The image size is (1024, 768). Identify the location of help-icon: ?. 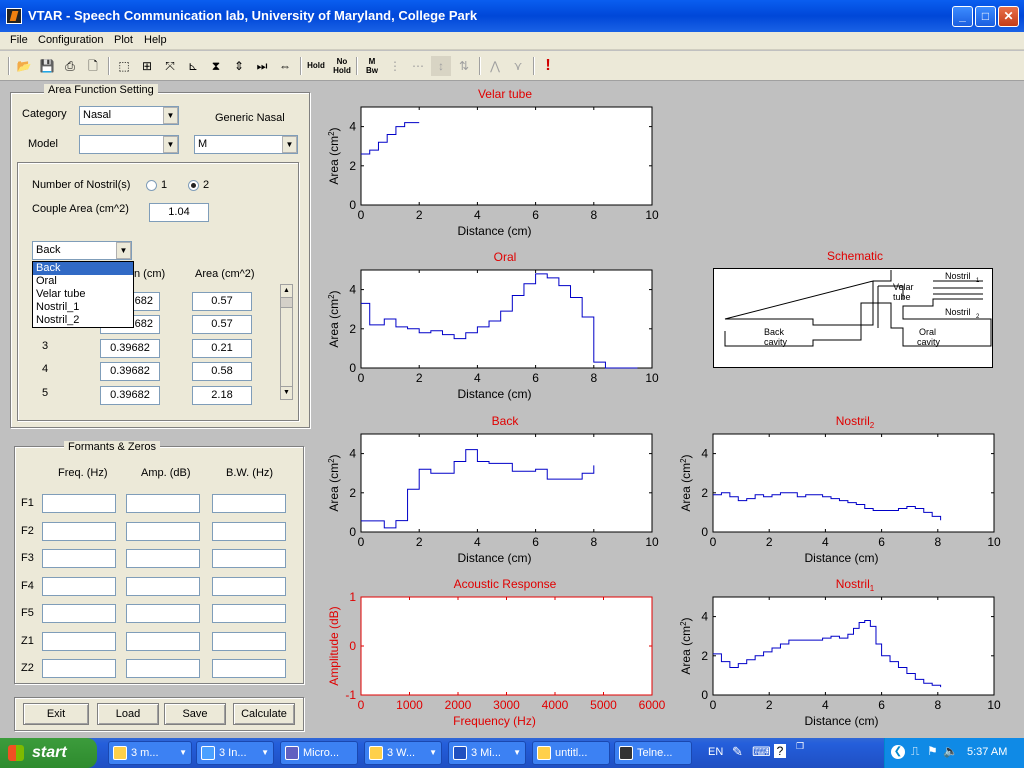
(780, 751).